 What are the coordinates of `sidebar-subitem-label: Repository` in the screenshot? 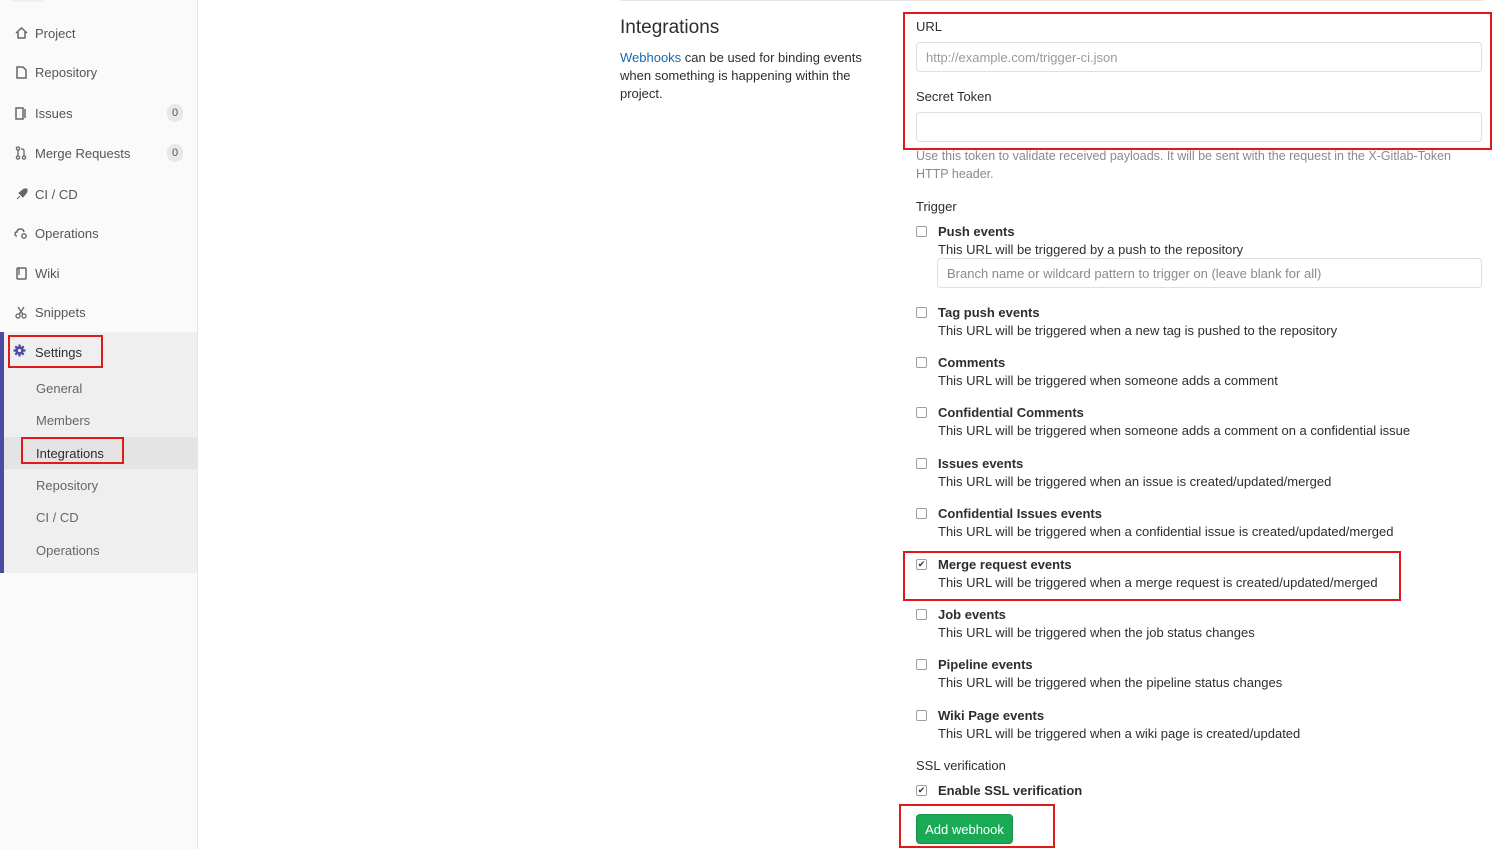 It's located at (67, 485).